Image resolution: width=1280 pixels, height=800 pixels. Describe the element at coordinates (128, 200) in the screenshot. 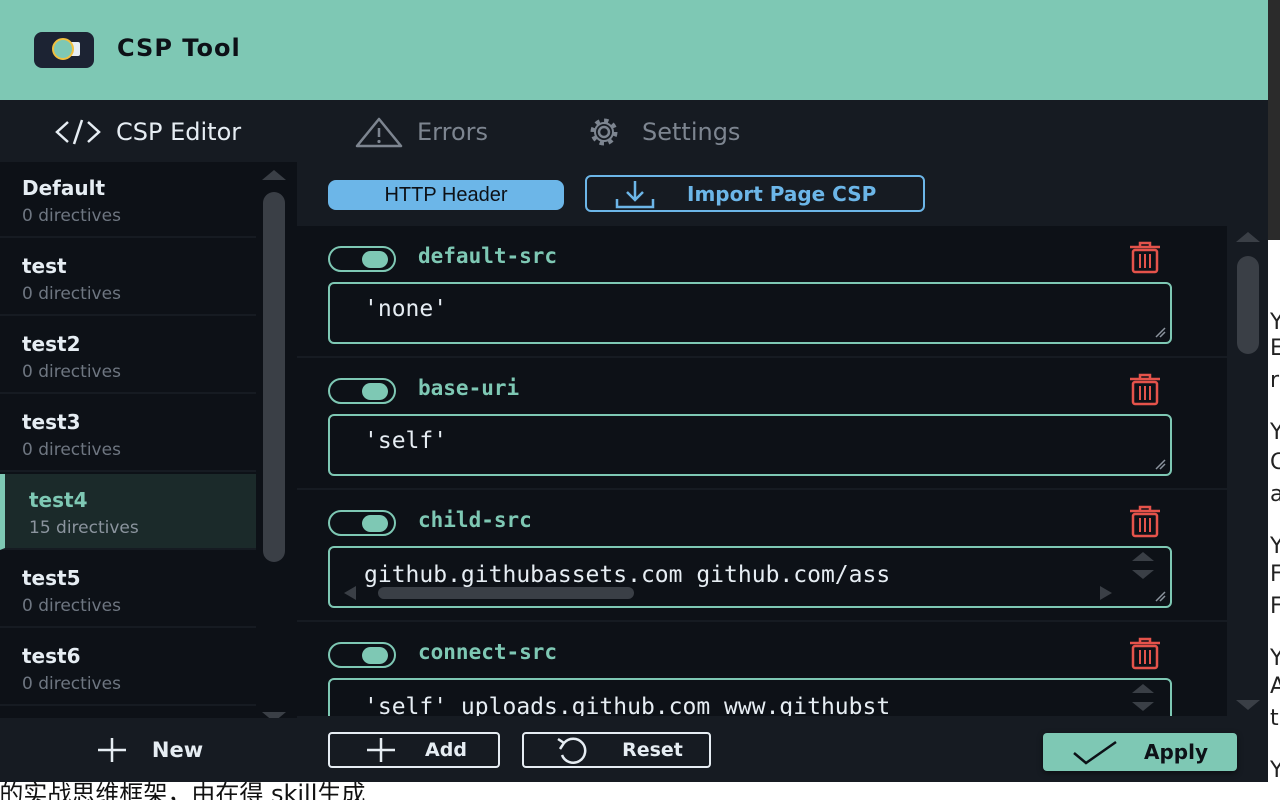

I see `sidebar-item-default: Default 0 directives` at that location.